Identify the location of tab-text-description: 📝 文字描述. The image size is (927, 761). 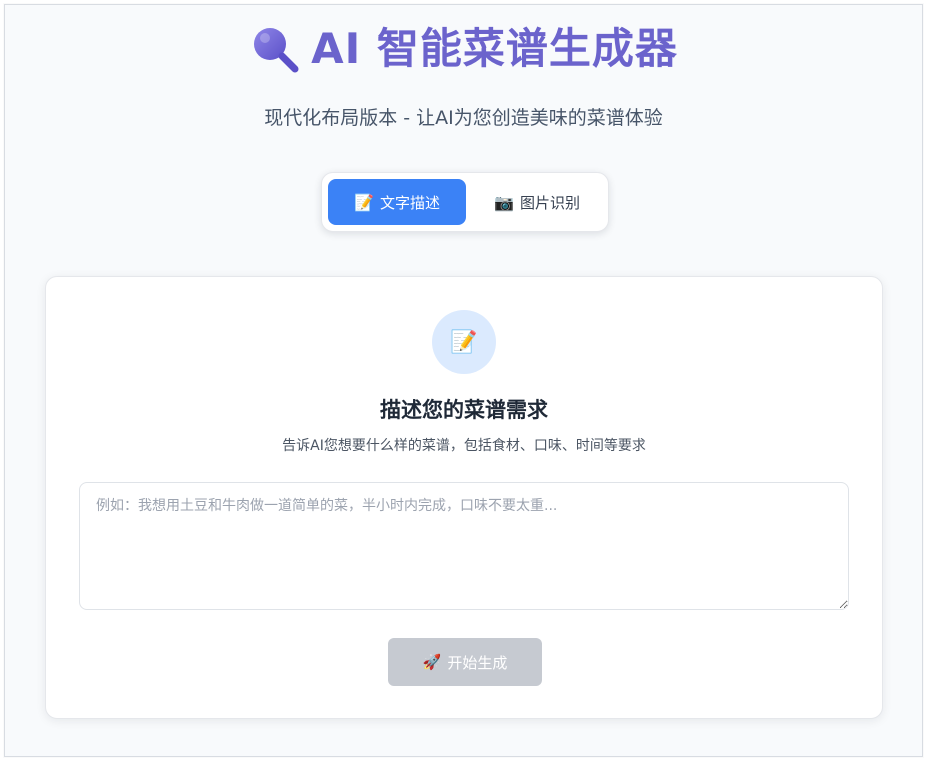
(397, 202).